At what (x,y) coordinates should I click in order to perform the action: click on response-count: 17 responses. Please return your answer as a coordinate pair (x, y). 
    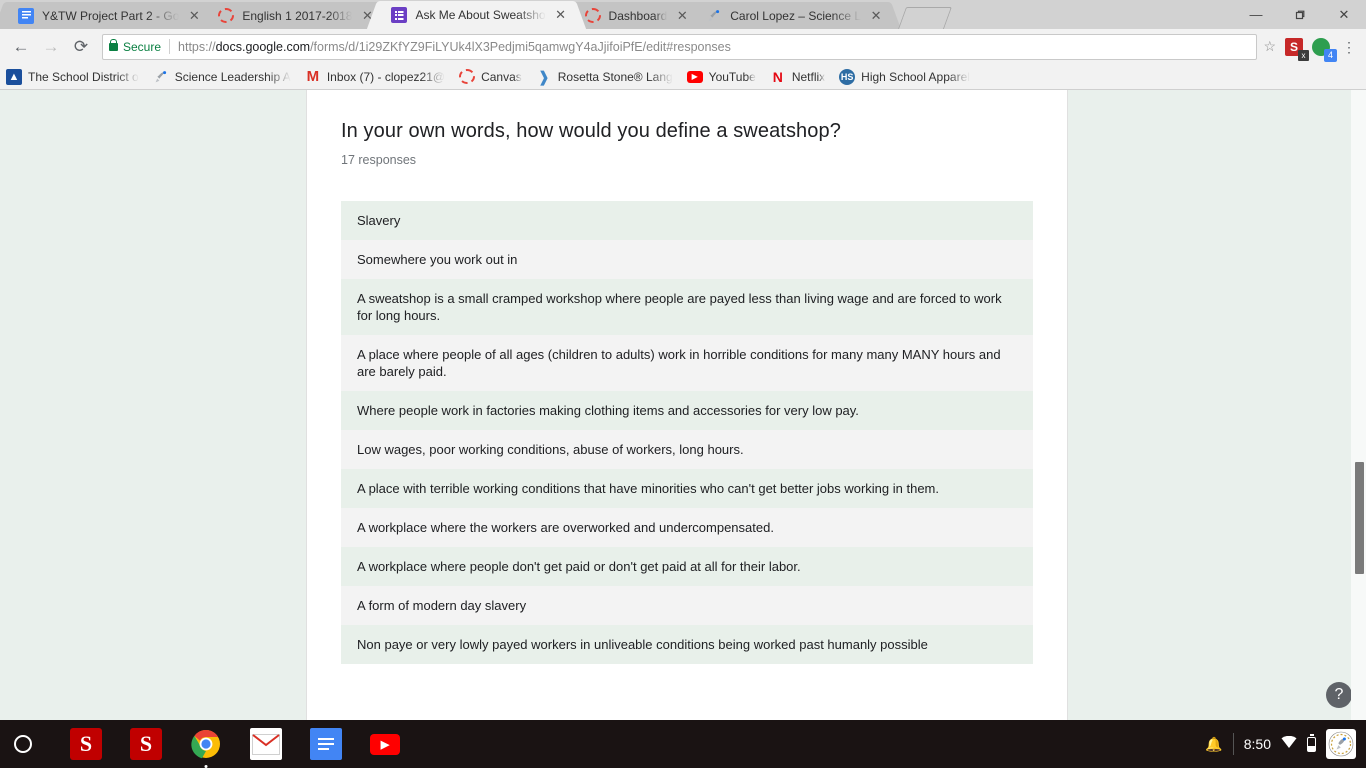
    Looking at the image, I should click on (379, 160).